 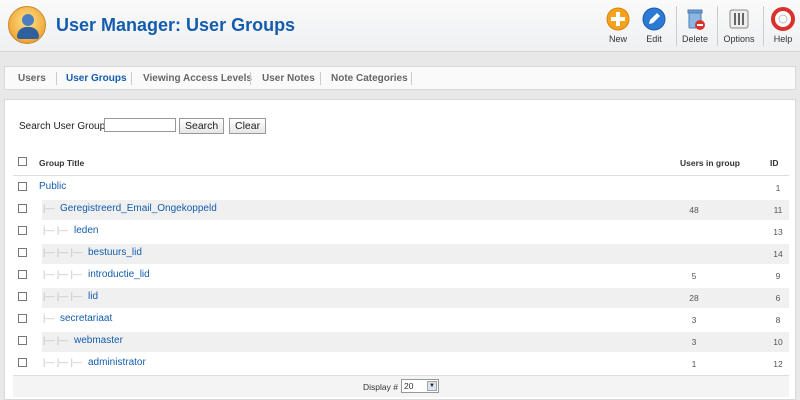 I want to click on clear-button: Clear, so click(x=248, y=126).